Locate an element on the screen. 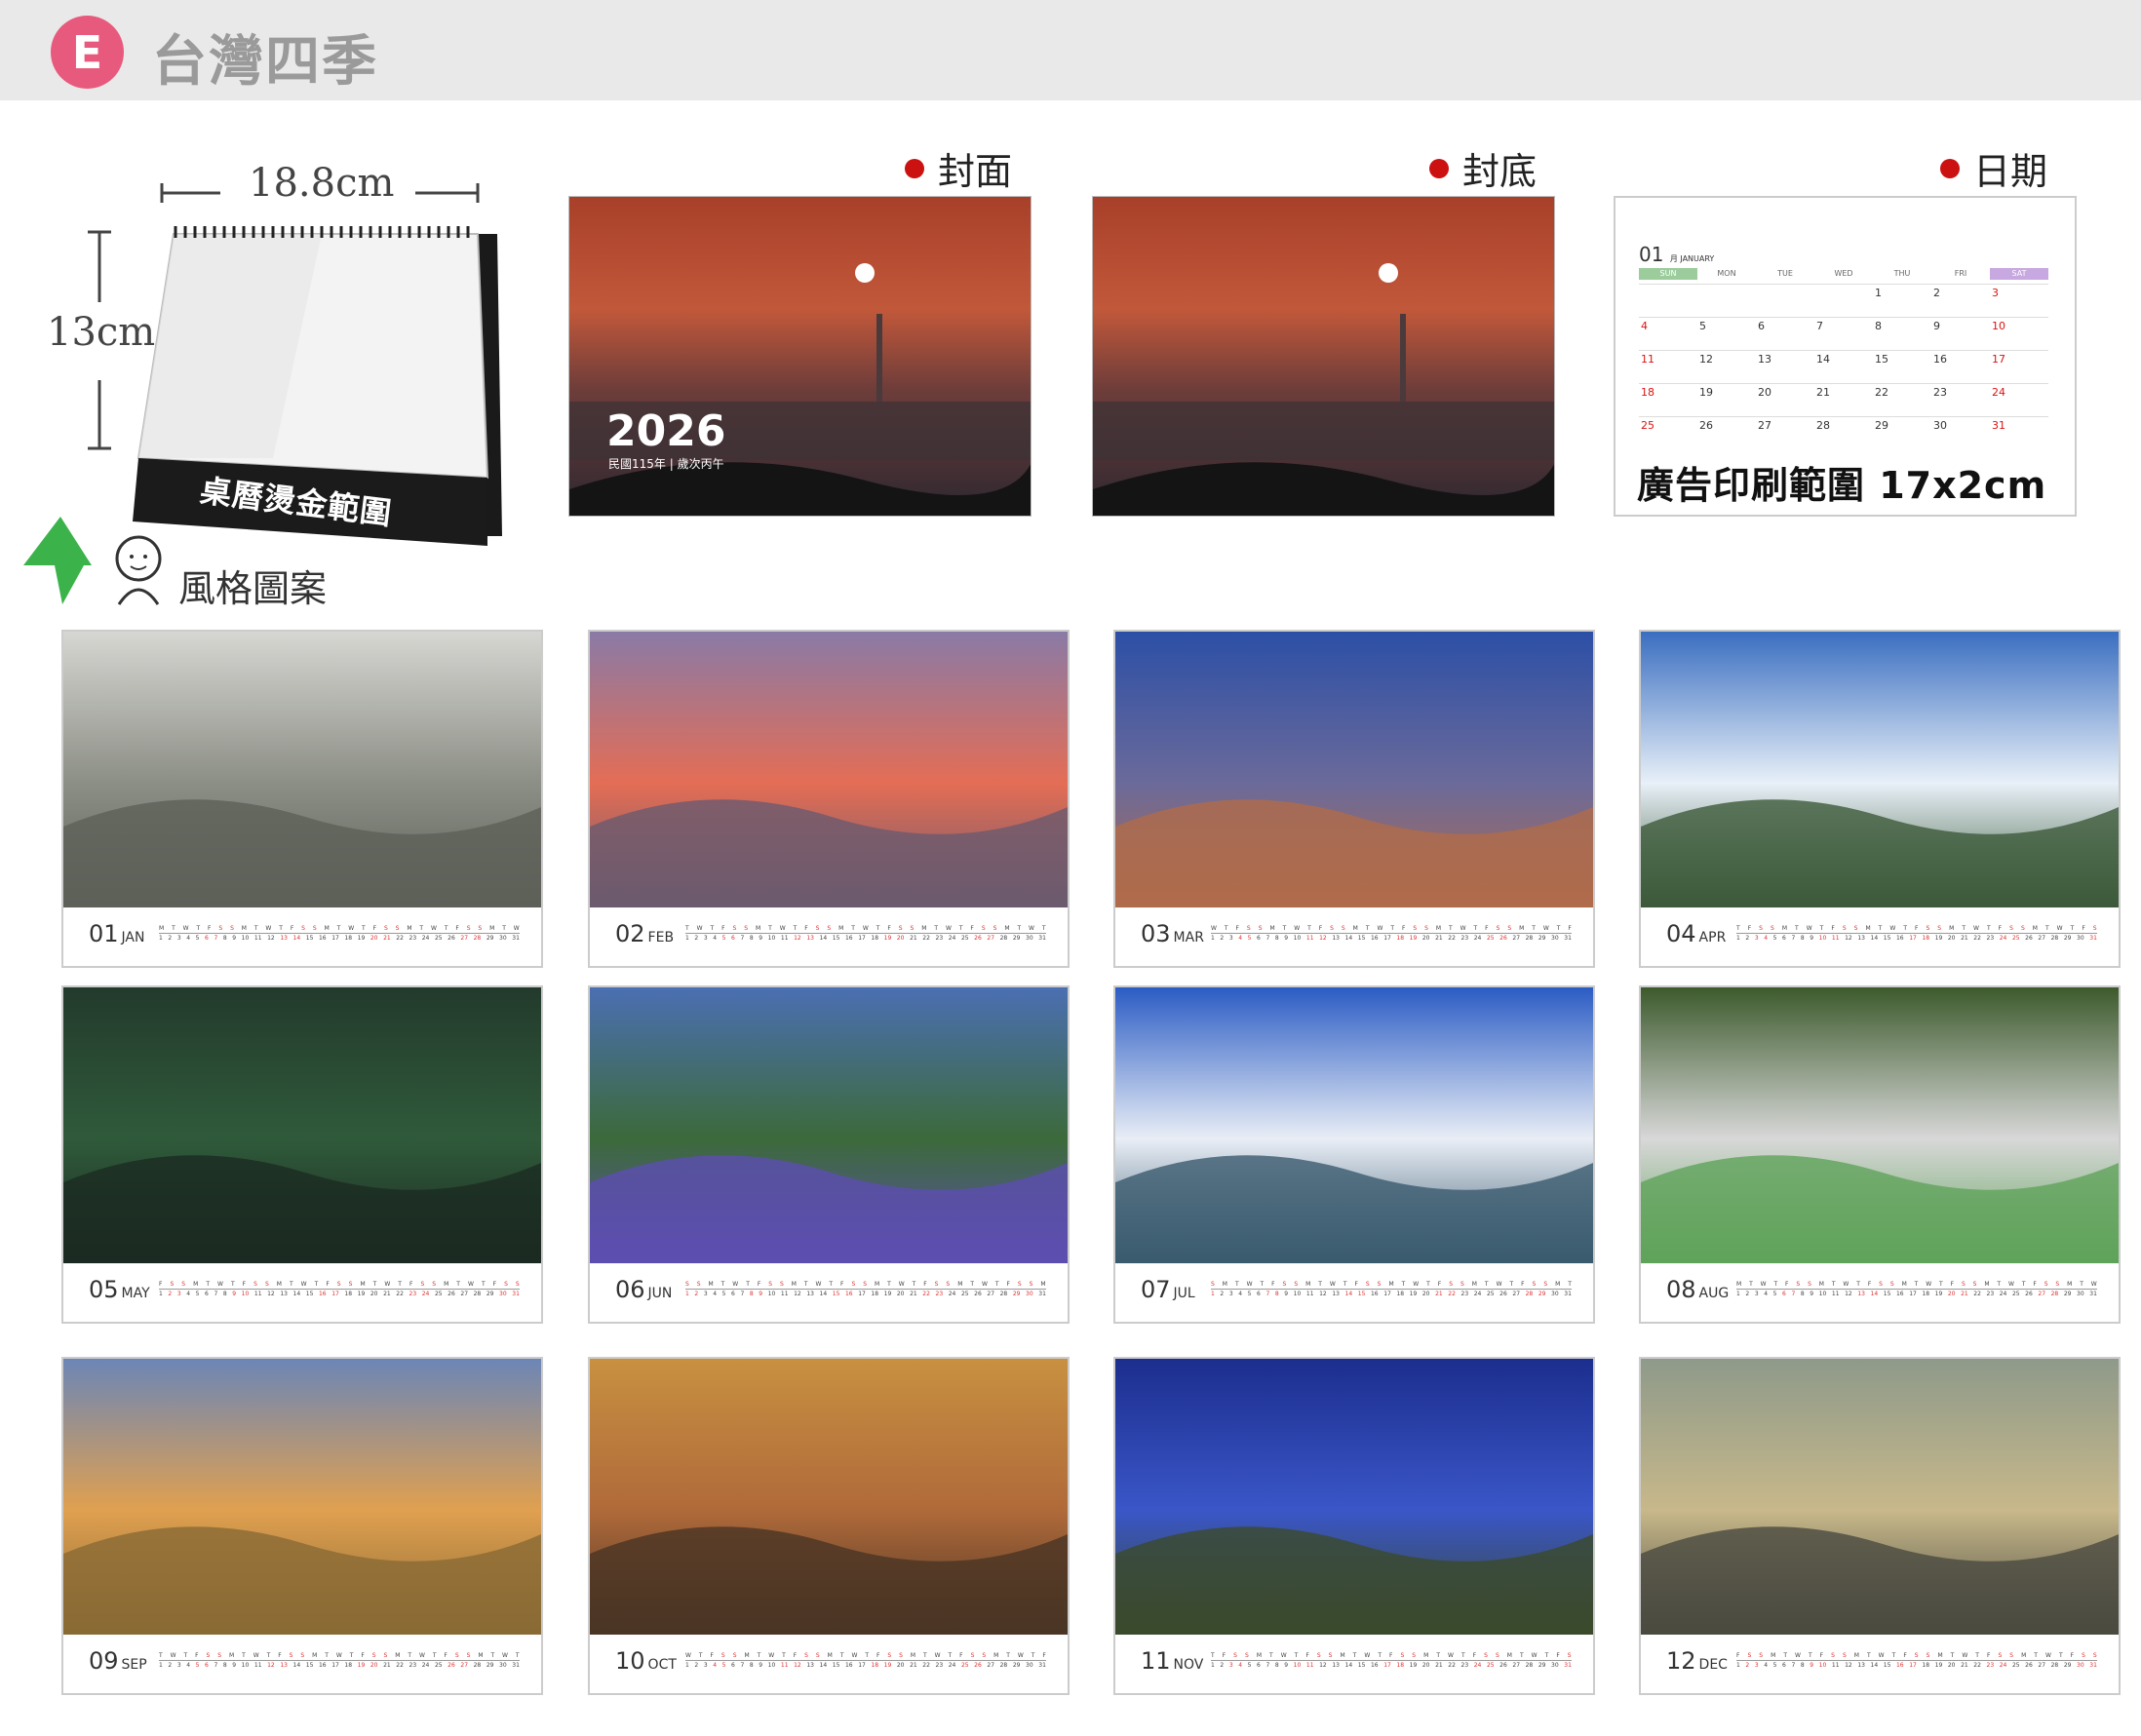 Image resolution: width=2141 pixels, height=1736 pixels. date-cell: 16 is located at coordinates (1960, 366).